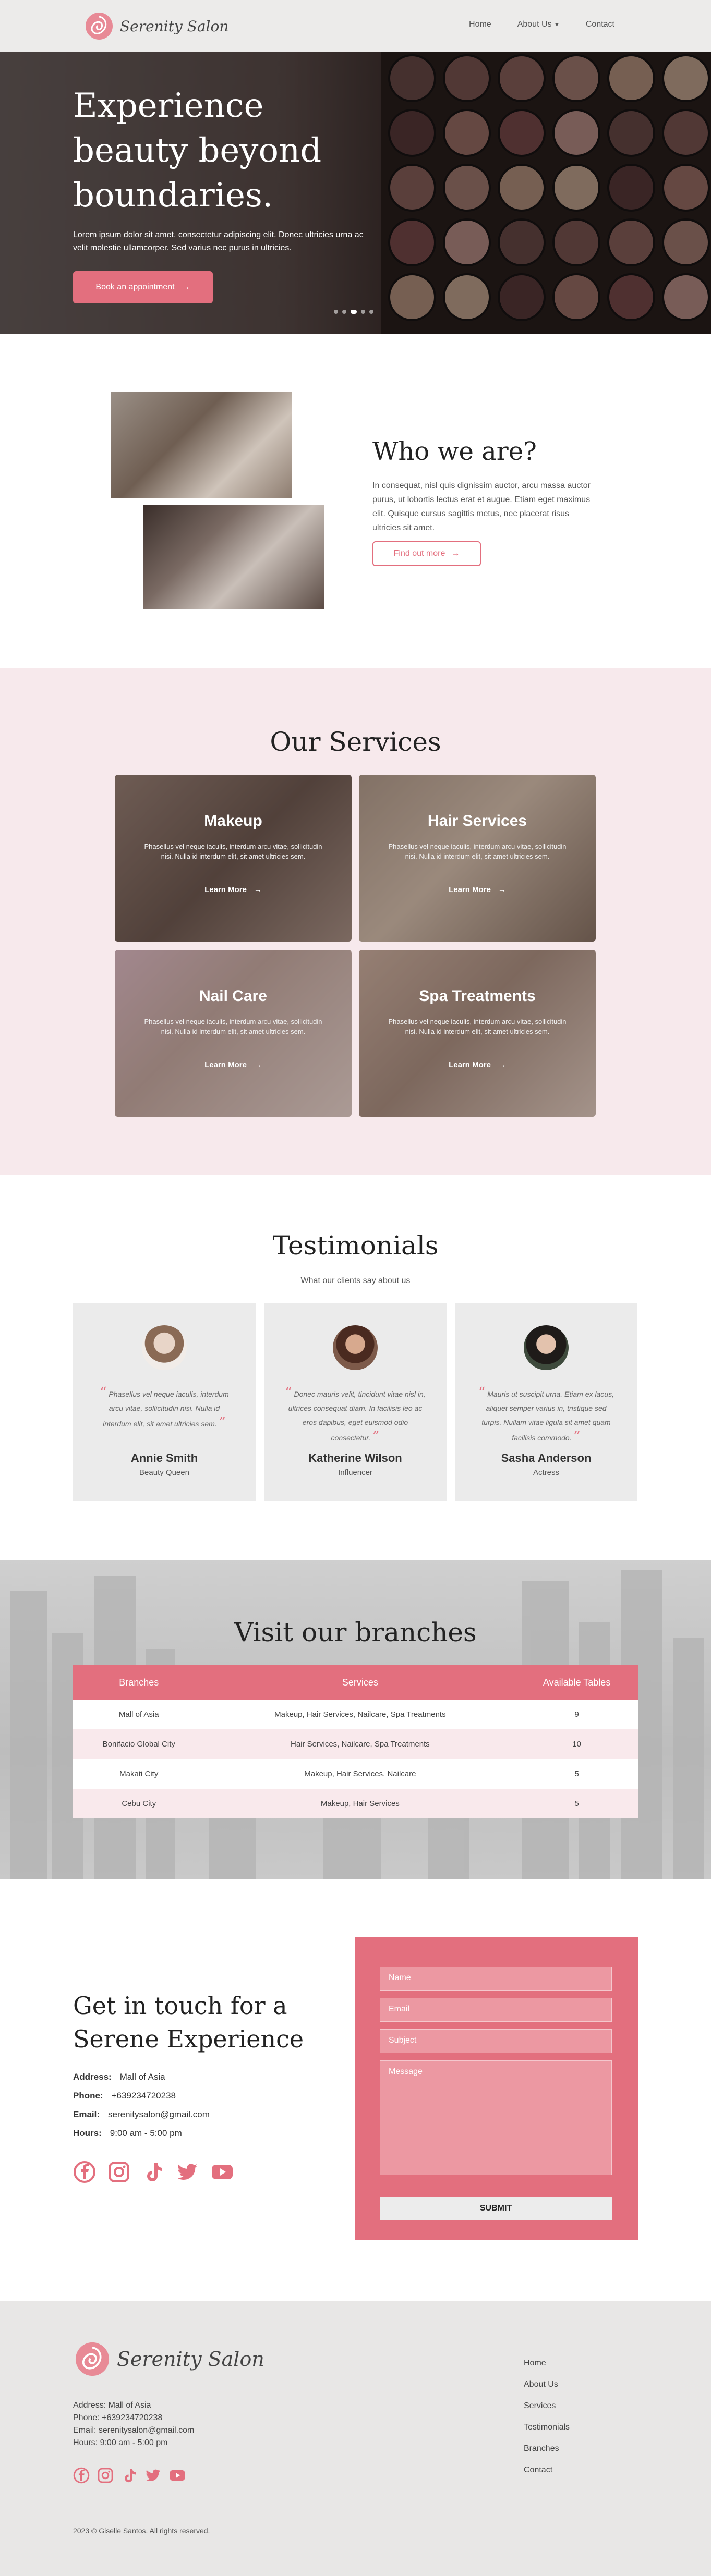  I want to click on email-field: Email, so click(496, 2010).